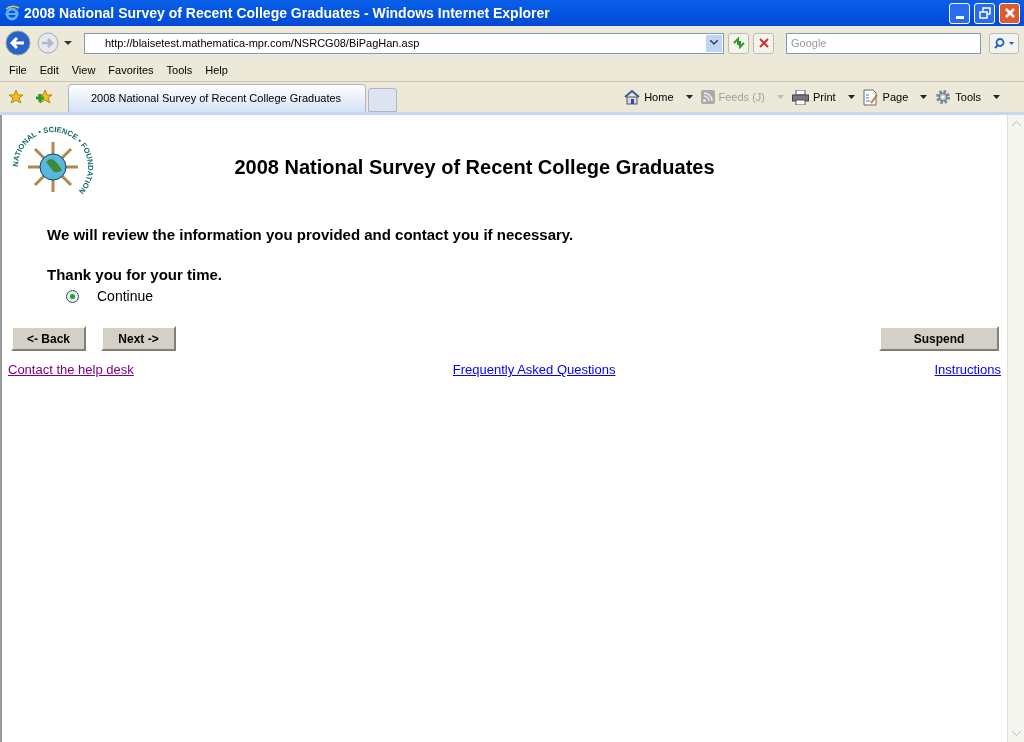  Describe the element at coordinates (999, 43) in the screenshot. I see `search-icon` at that location.